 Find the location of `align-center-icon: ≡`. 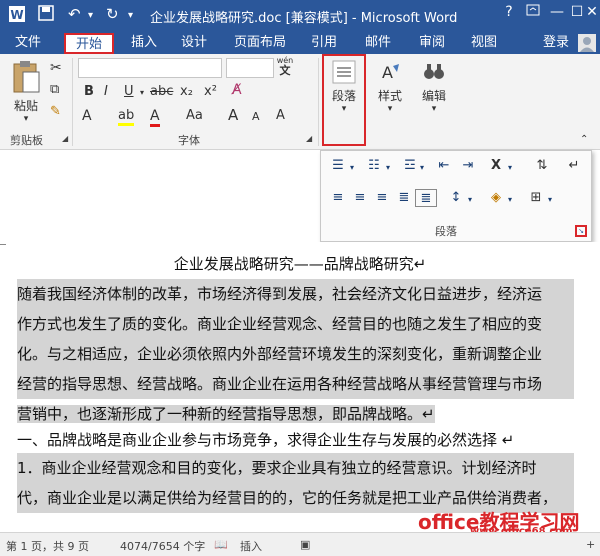

align-center-icon: ≡ is located at coordinates (360, 198).